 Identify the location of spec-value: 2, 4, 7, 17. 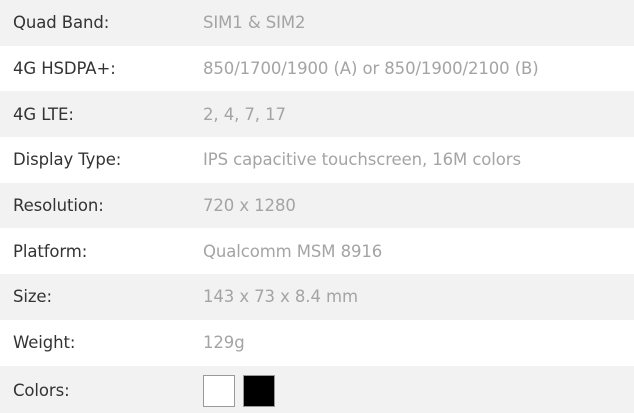
(244, 114).